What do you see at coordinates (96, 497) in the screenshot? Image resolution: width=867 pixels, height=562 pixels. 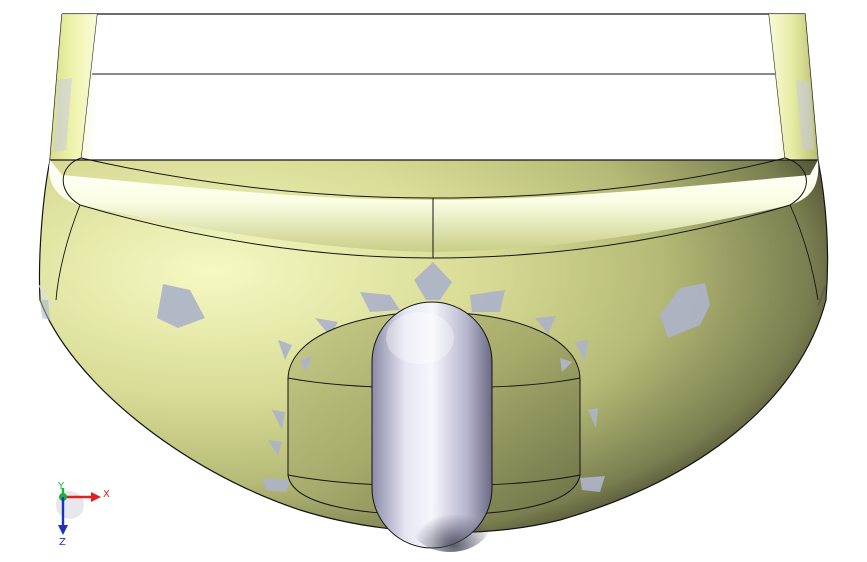 I see `x-axis-arrow-icon` at bounding box center [96, 497].